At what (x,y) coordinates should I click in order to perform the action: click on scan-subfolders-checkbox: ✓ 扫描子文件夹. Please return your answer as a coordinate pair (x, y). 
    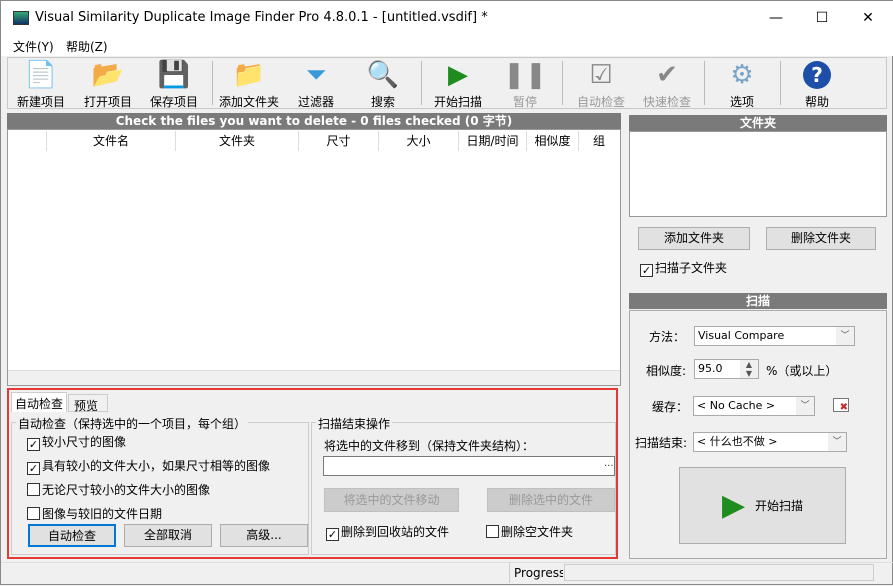
    Looking at the image, I should click on (683, 268).